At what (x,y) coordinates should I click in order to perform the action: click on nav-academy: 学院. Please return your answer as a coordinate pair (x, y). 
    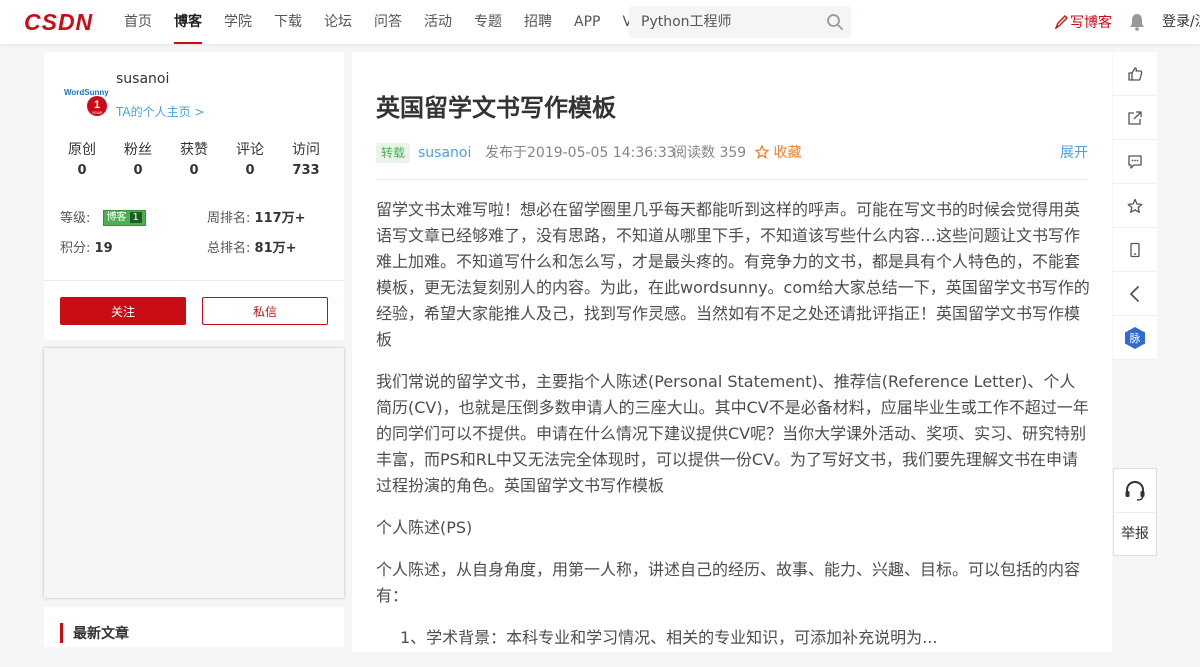
    Looking at the image, I should click on (238, 22).